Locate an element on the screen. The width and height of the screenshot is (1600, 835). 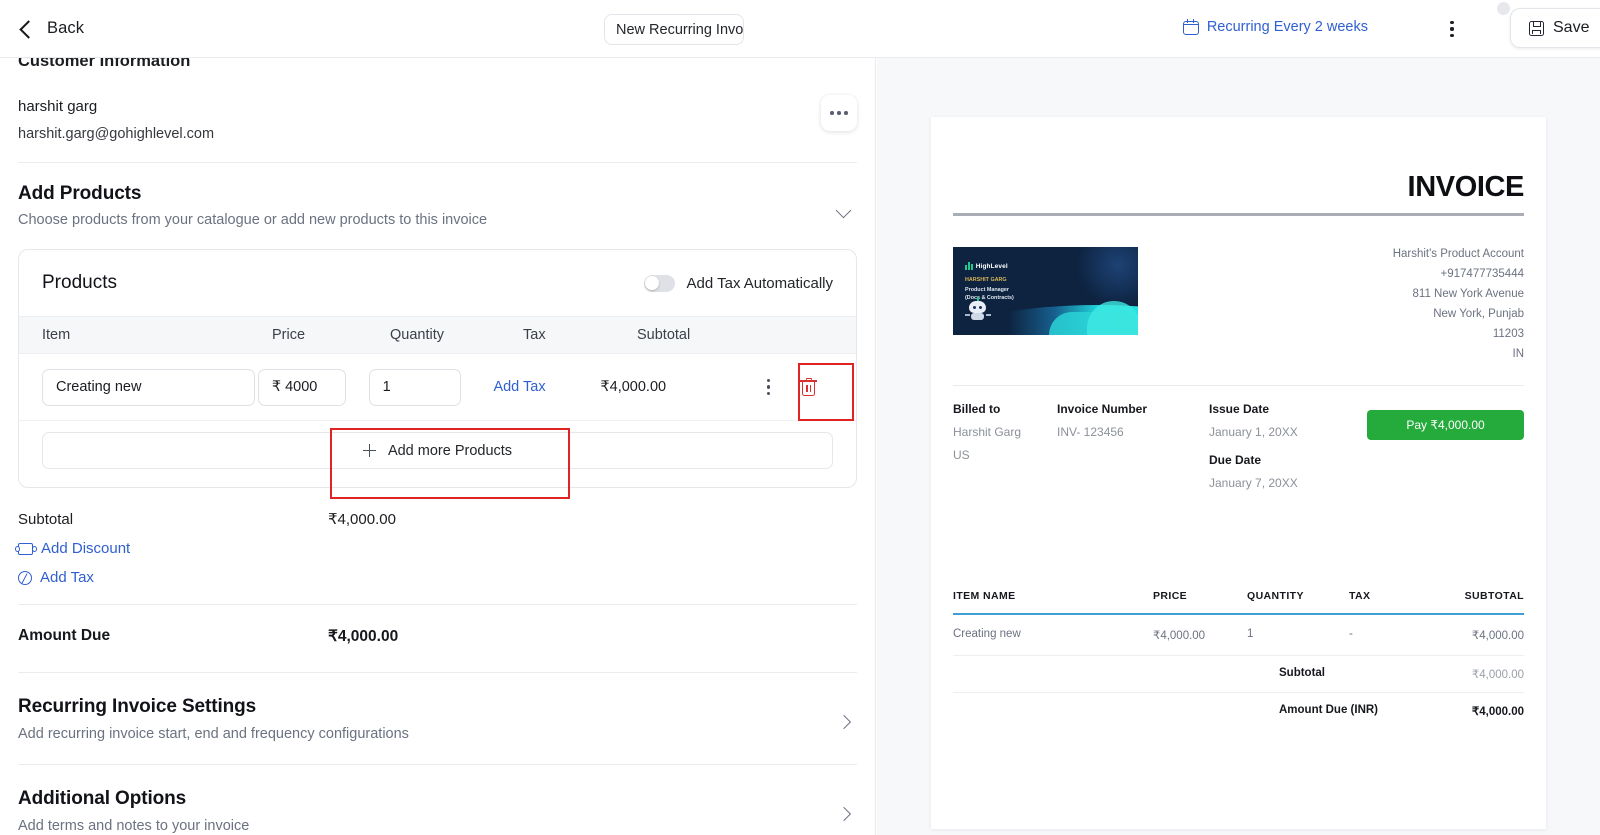
table-row: Creating new ₹4,000.00 1 - ₹4,000.00 is located at coordinates (1238, 635).